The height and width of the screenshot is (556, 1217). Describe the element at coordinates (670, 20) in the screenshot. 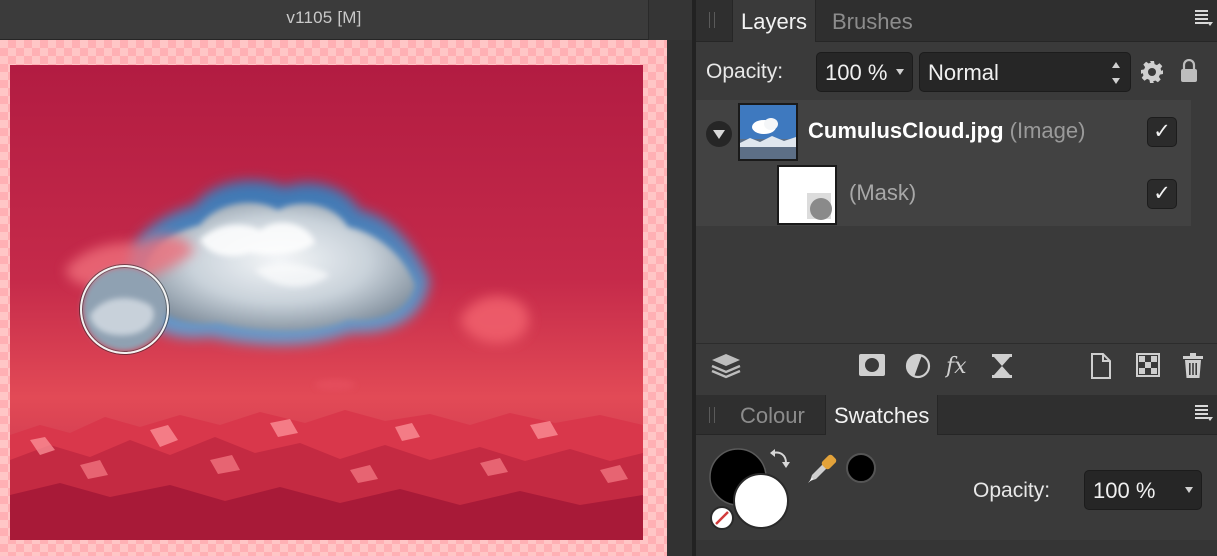

I see `tab-bar-empty` at that location.